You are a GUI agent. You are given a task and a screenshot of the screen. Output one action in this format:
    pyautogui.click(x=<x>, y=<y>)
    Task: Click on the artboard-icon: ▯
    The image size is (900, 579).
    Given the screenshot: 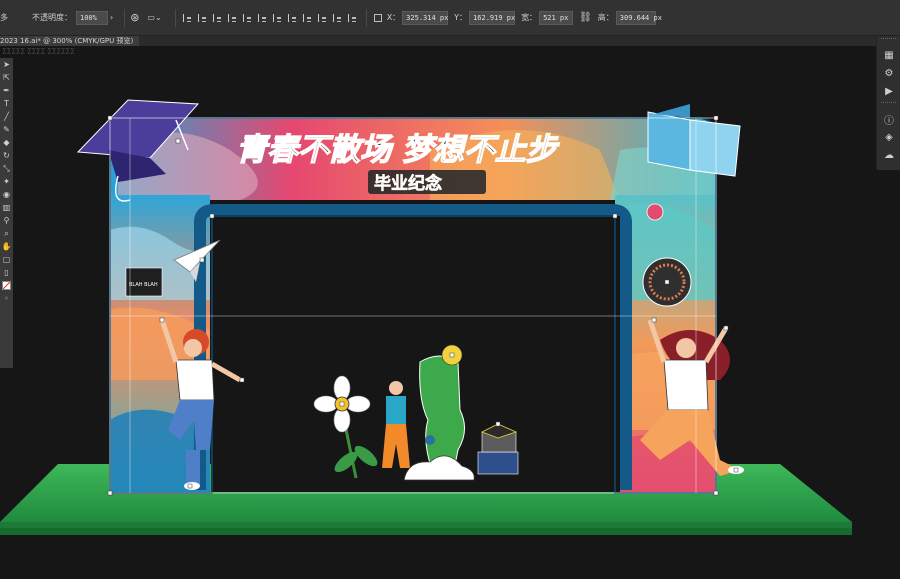 What is the action you would take?
    pyautogui.click(x=6, y=272)
    